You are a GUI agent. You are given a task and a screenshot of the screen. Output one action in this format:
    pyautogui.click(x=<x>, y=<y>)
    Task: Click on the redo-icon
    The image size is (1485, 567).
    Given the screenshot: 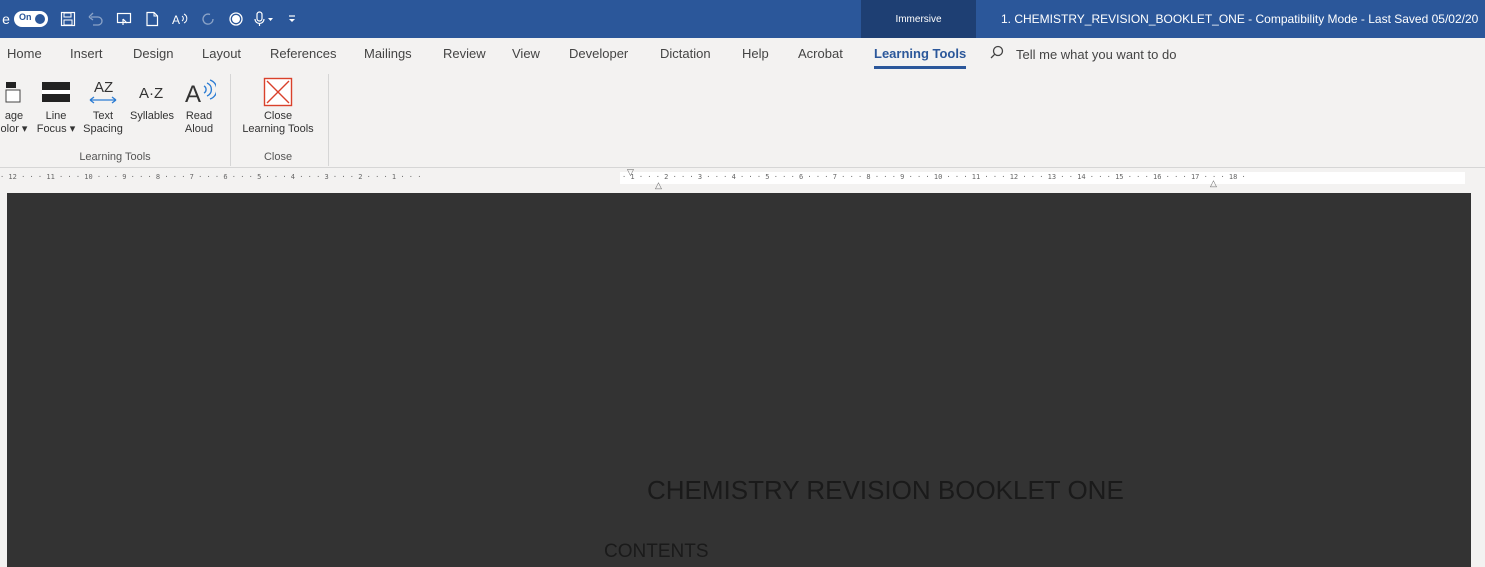 What is the action you would take?
    pyautogui.click(x=208, y=19)
    